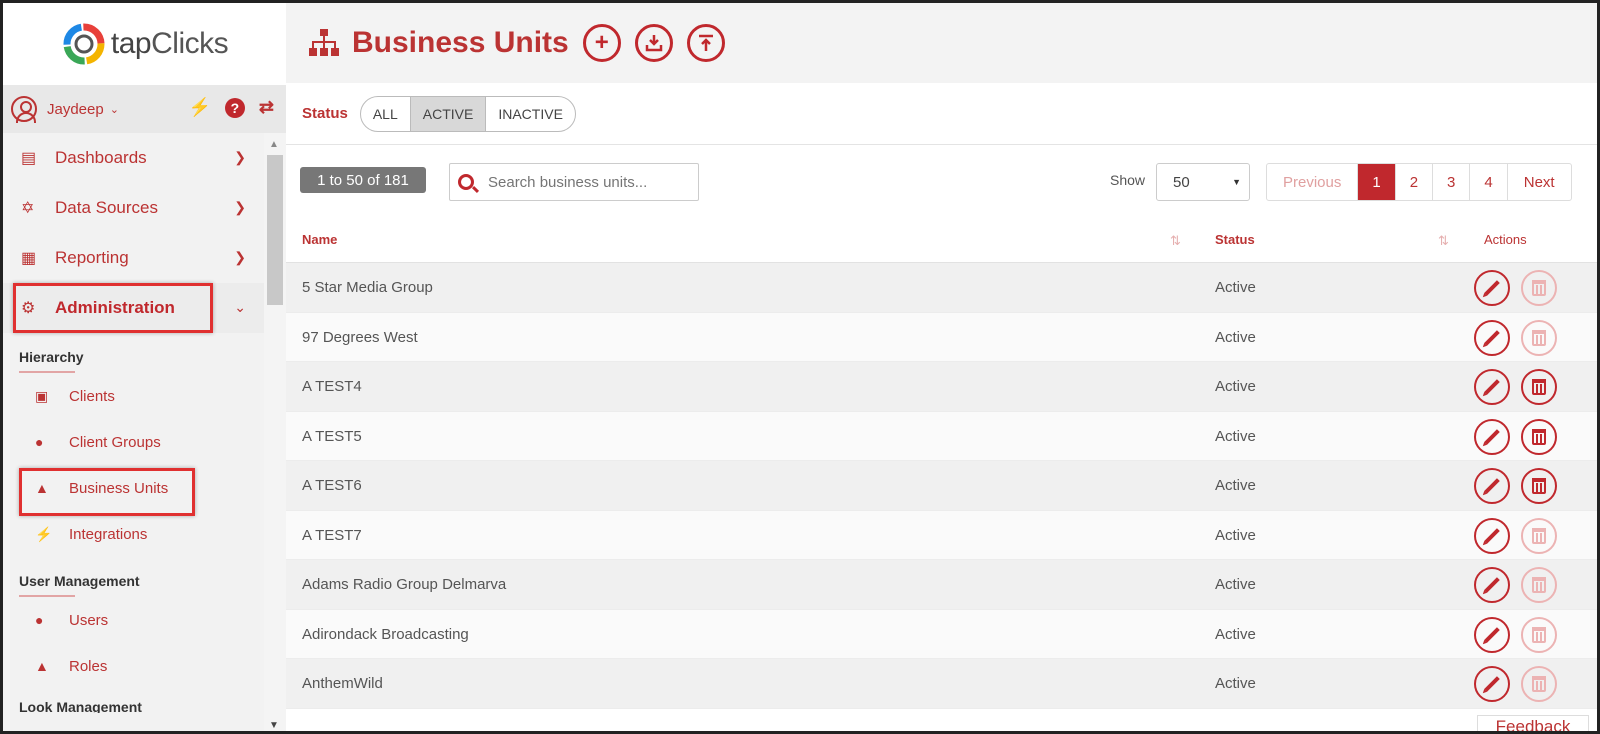  I want to click on scroll-up-icon: ▲, so click(274, 144).